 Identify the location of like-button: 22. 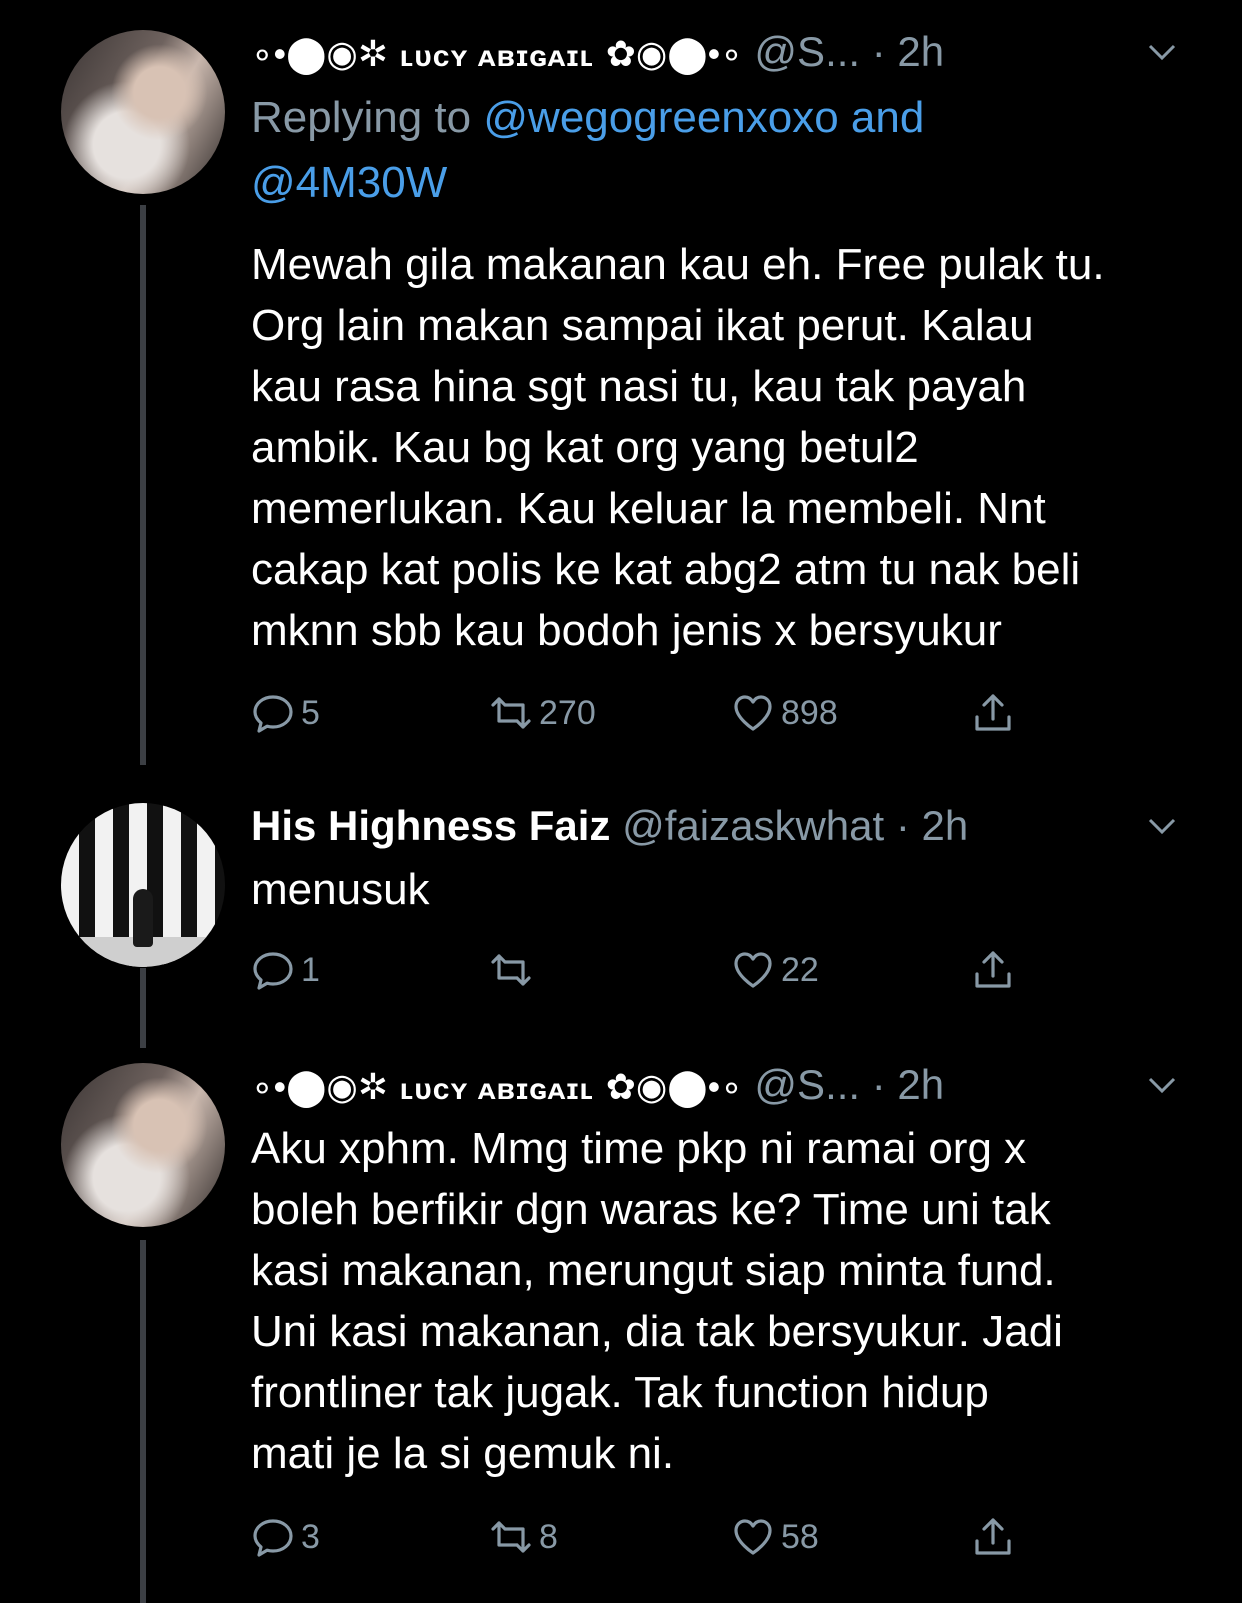
(775, 970).